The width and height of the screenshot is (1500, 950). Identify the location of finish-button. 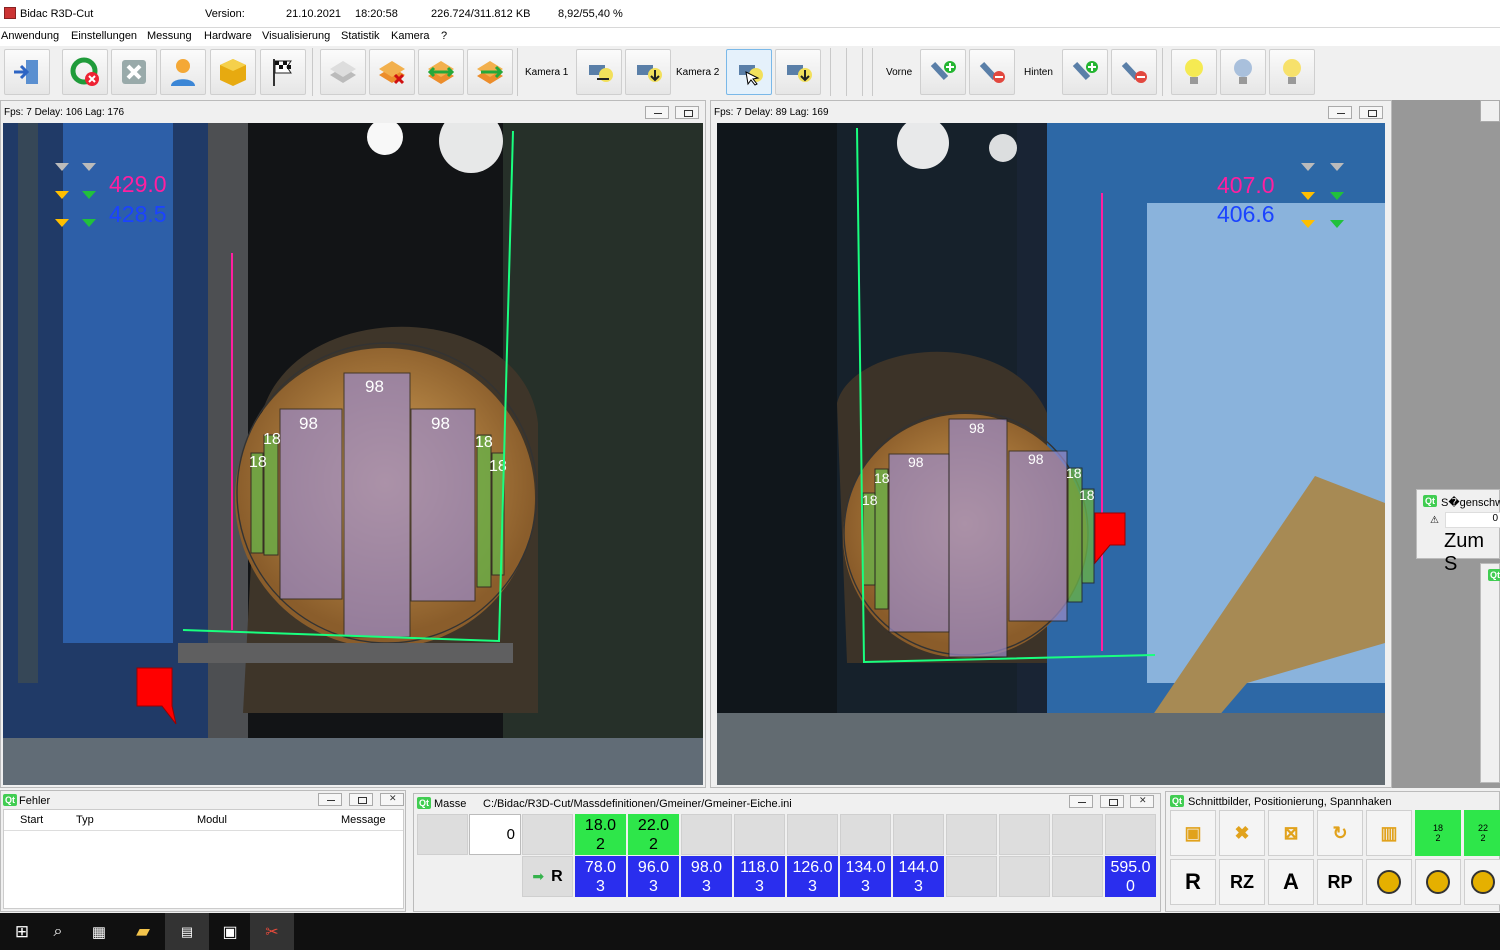
(283, 72).